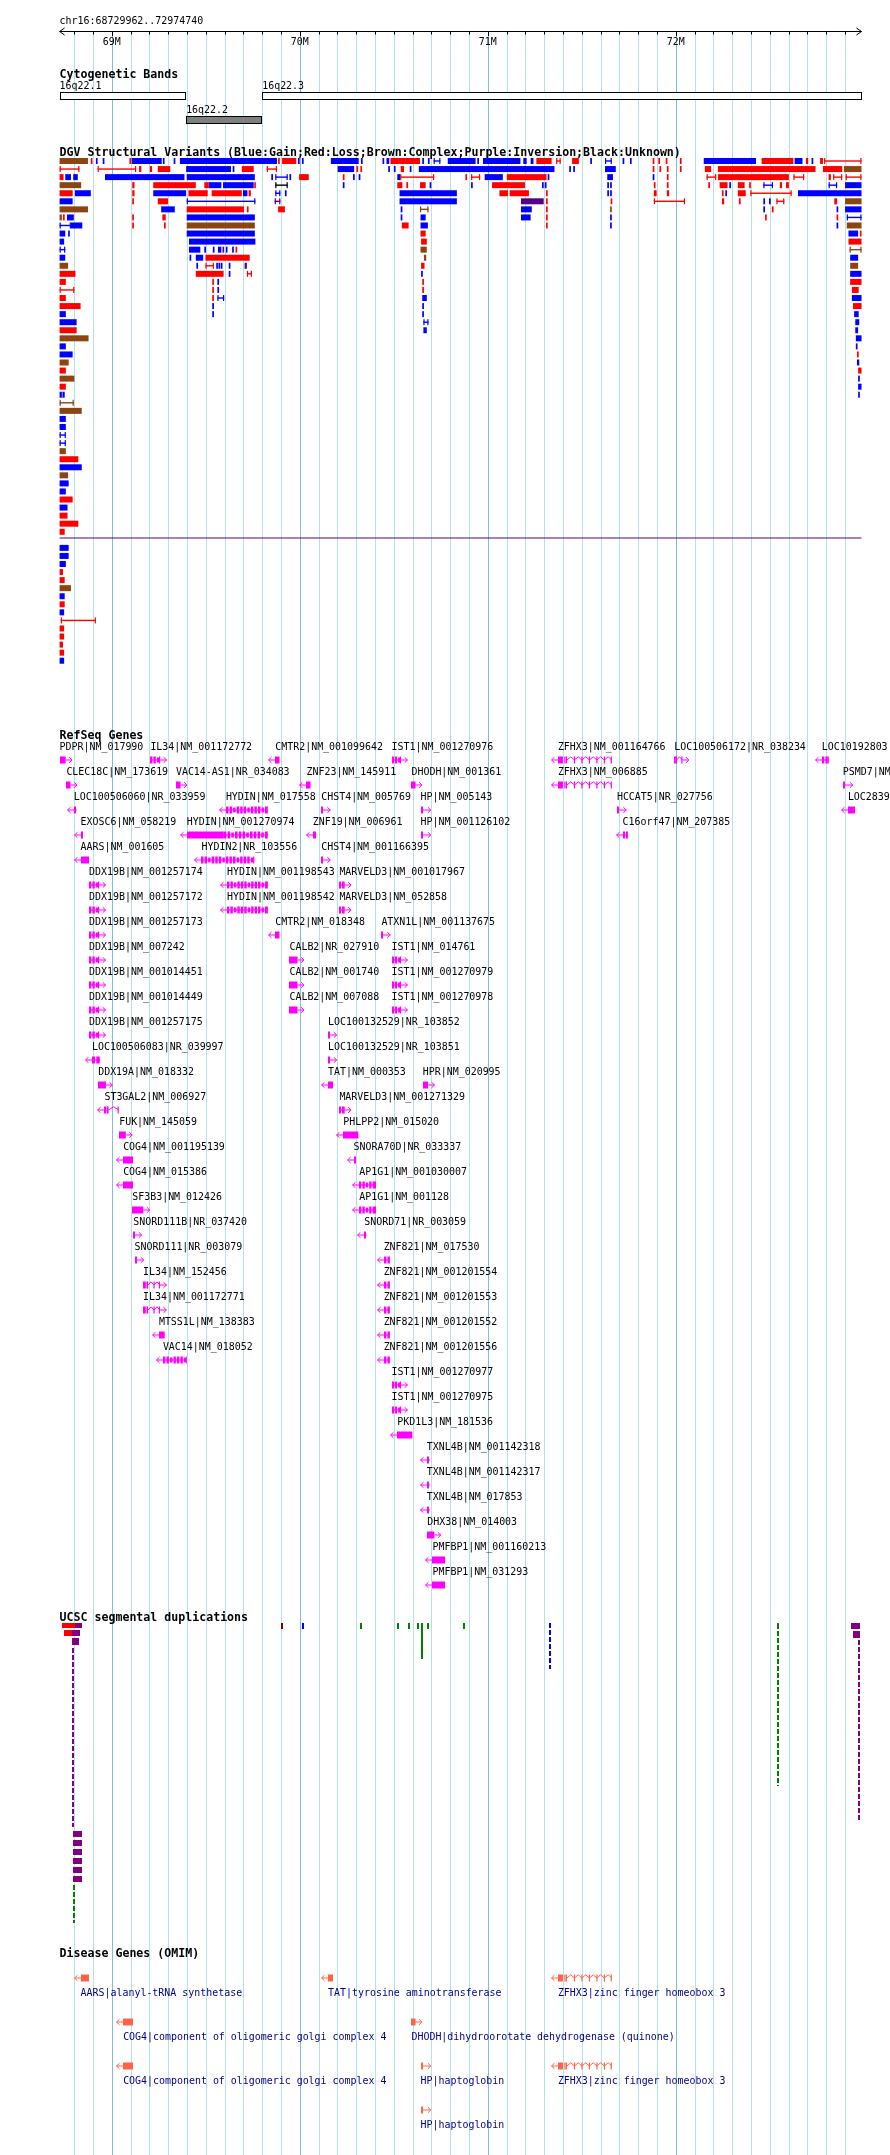 The width and height of the screenshot is (890, 2155). I want to click on gene-label: DDX19B|NM_001257174, so click(146, 871).